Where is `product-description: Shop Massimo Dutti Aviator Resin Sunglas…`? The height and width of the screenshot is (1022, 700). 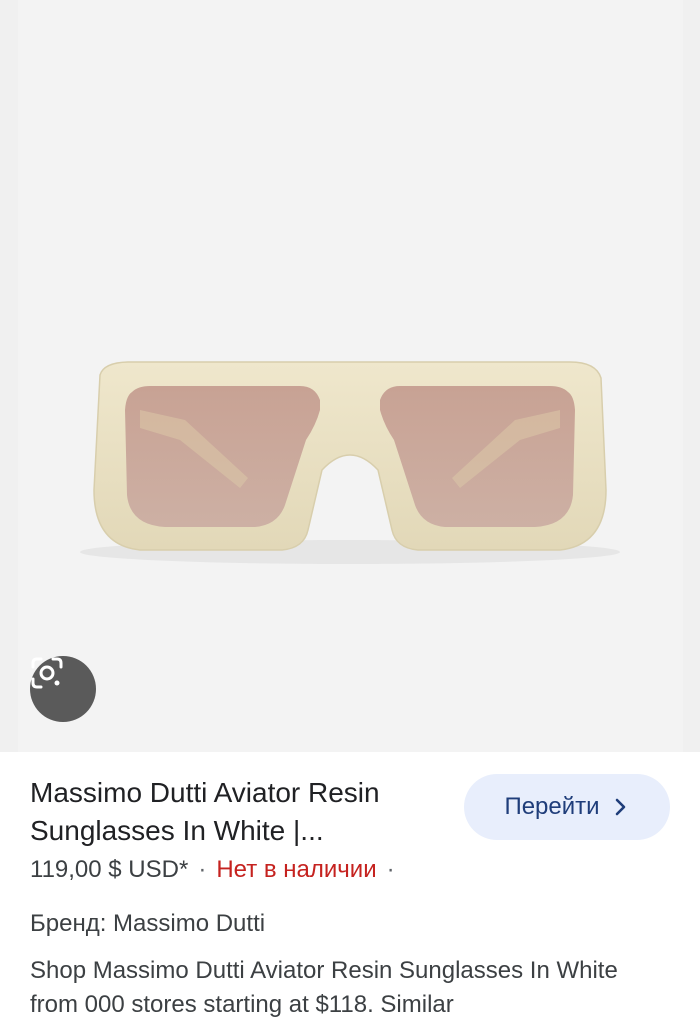
product-description: Shop Massimo Dutti Aviator Resin Sunglas… is located at coordinates (324, 987).